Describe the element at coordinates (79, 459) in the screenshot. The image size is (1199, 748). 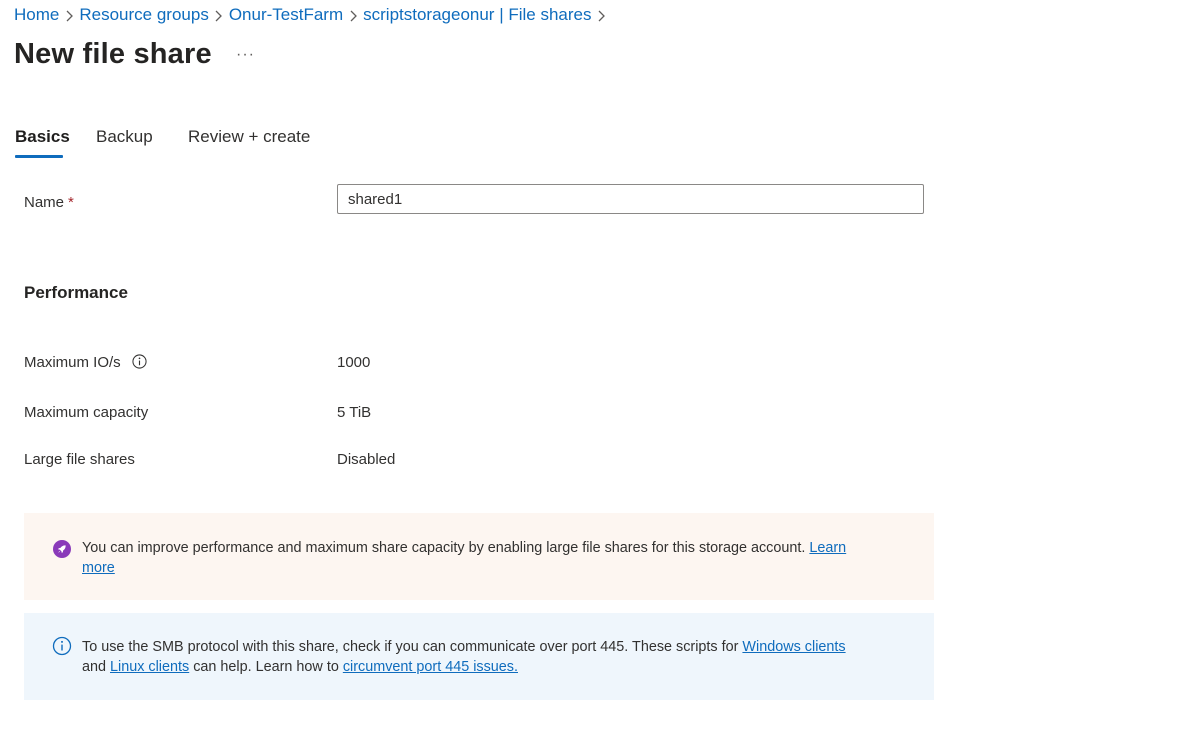
I see `large-file-shares-label: Large file shares` at that location.